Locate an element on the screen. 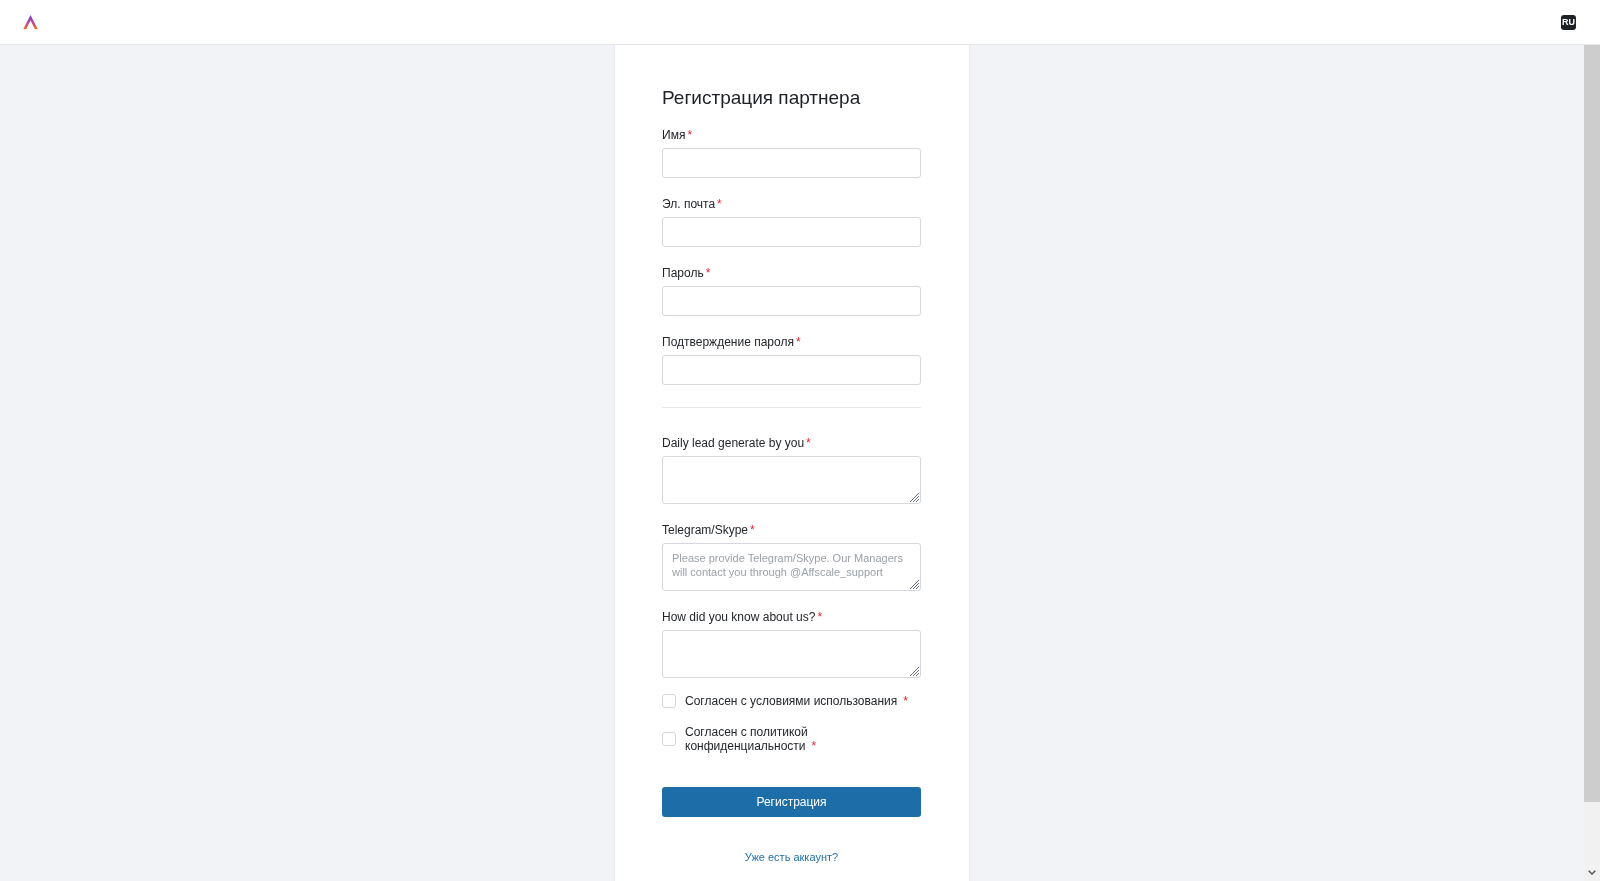 This screenshot has height=881, width=1600. checkbox-label: Согласен с условиями использования is located at coordinates (791, 701).